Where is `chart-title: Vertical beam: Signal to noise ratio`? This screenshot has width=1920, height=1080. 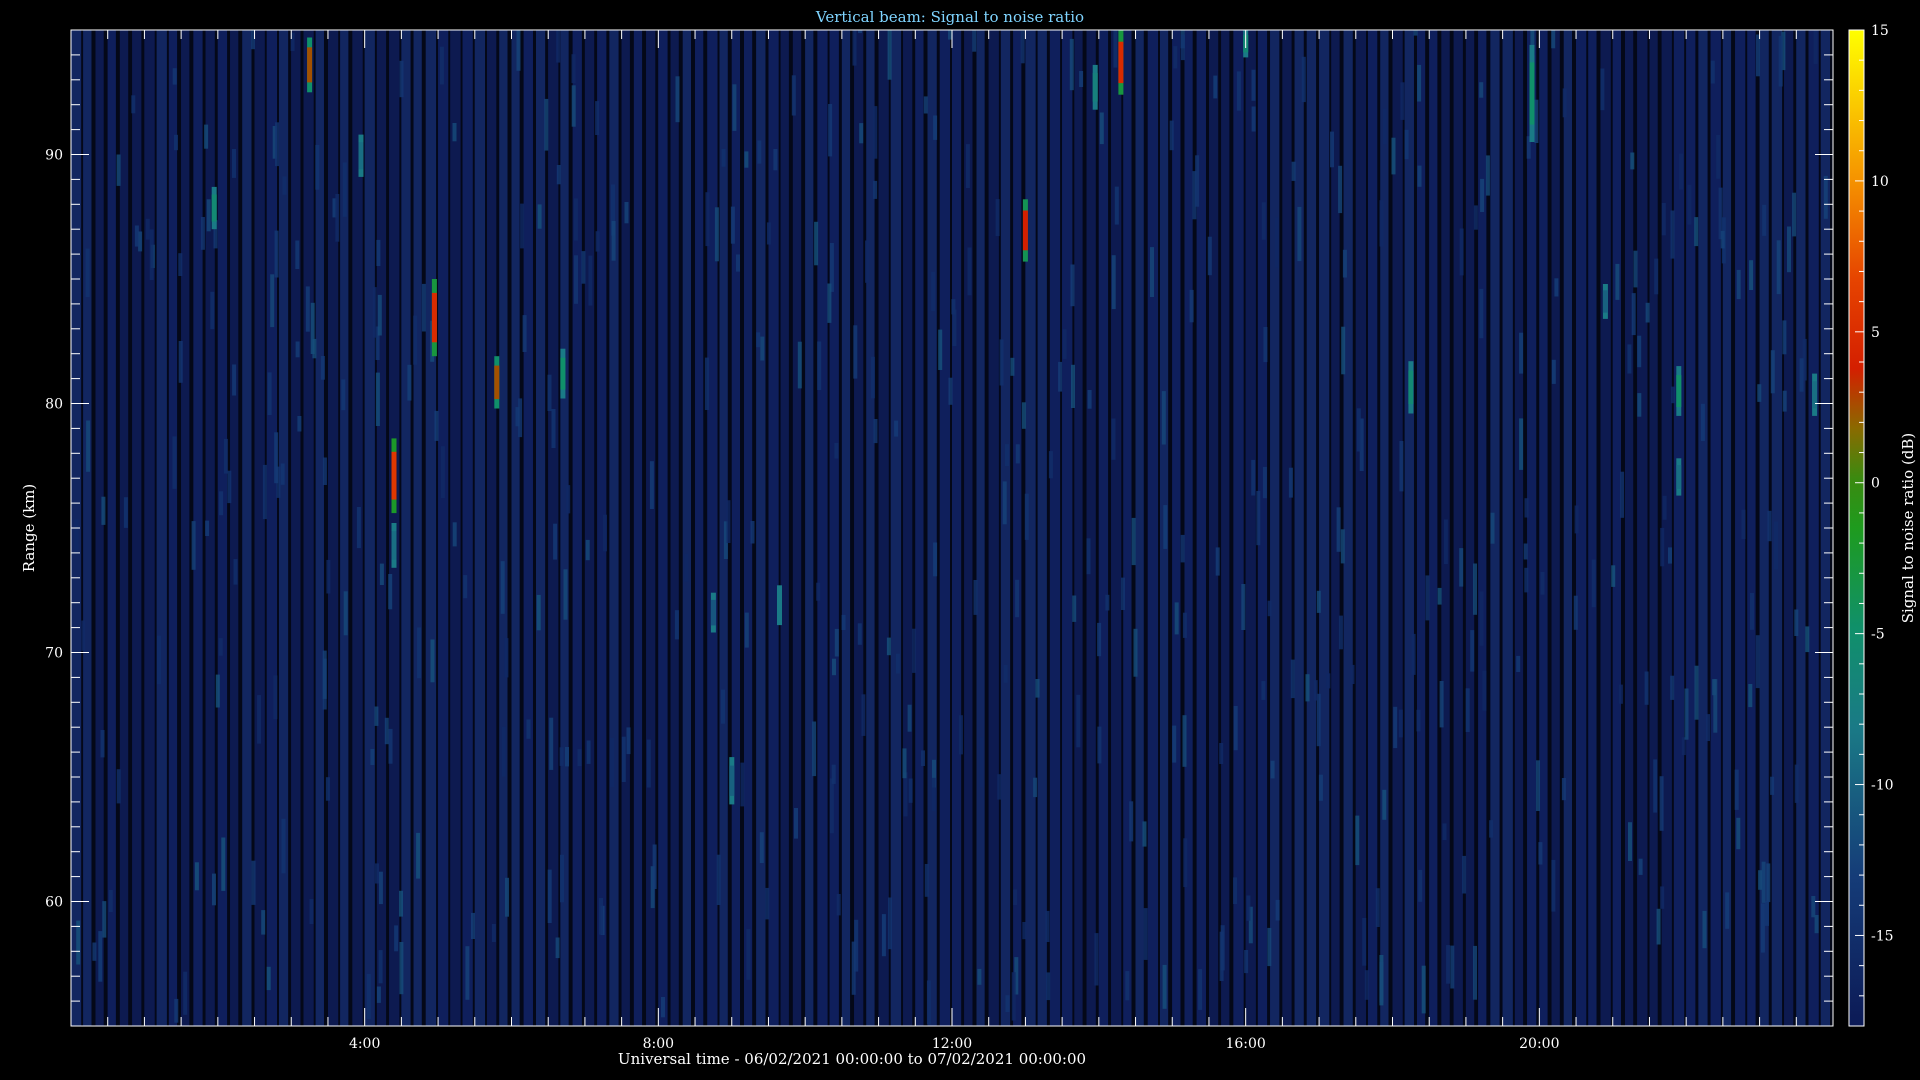
chart-title: Vertical beam: Signal to noise ratio is located at coordinates (949, 17).